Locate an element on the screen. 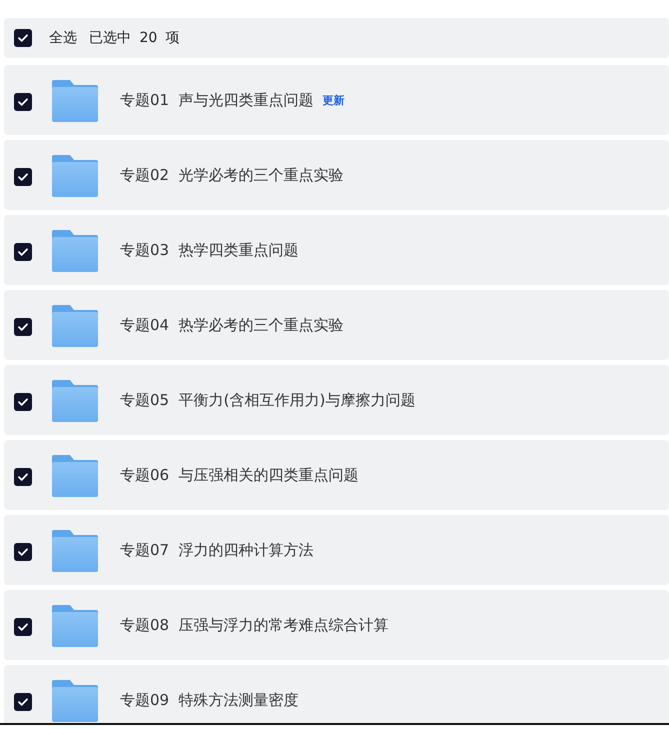 This screenshot has height=729, width=669. folder-name: 专题08 压强与浮力的常考难点综合计算 is located at coordinates (254, 625).